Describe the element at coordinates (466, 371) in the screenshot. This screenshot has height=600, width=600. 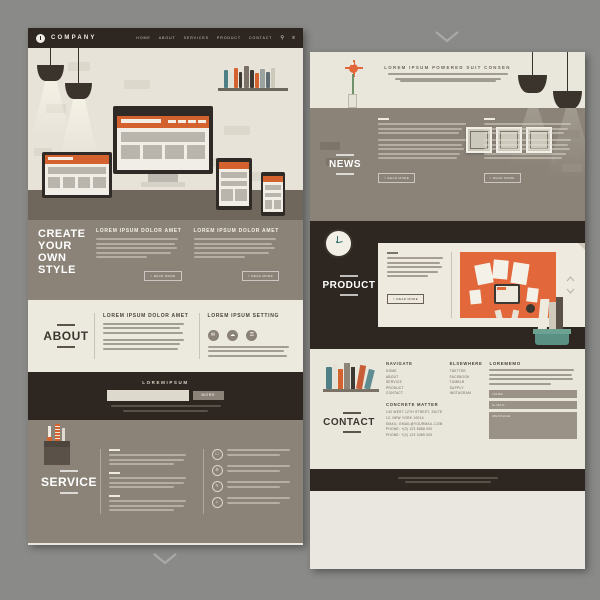
I see `elsewhere-item: TWITTER` at that location.